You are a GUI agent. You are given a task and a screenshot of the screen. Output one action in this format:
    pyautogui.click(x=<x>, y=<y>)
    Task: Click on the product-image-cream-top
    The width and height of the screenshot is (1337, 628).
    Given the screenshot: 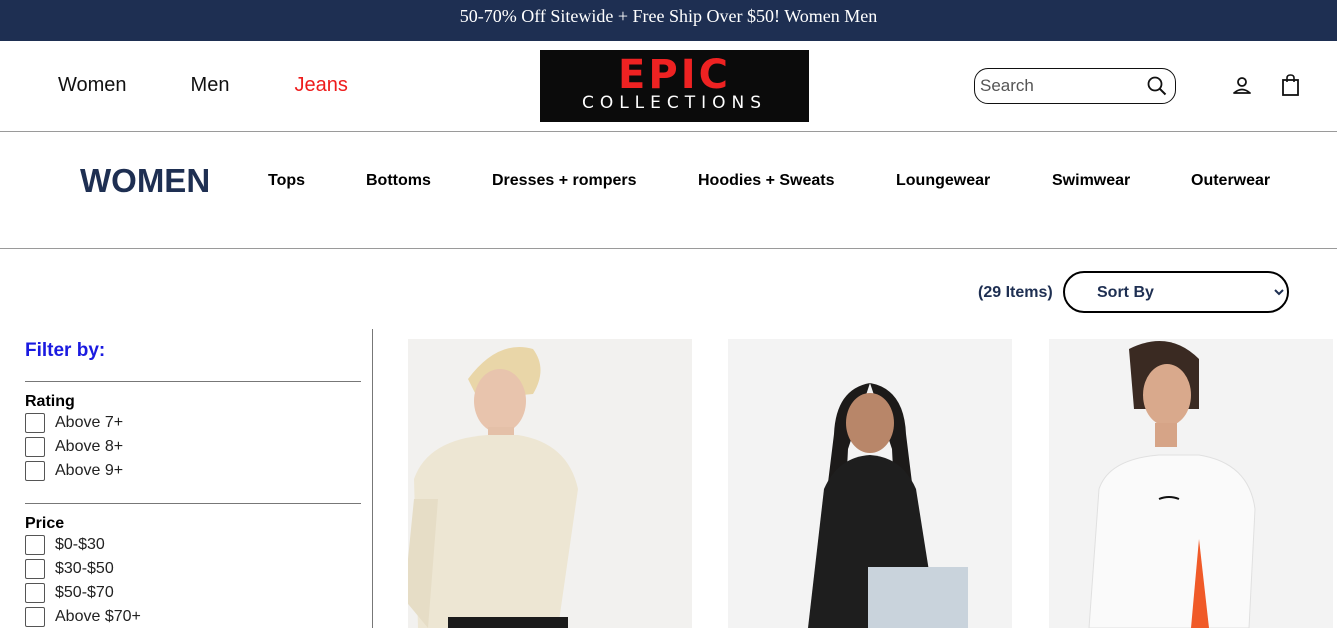 What is the action you would take?
    pyautogui.click(x=550, y=483)
    